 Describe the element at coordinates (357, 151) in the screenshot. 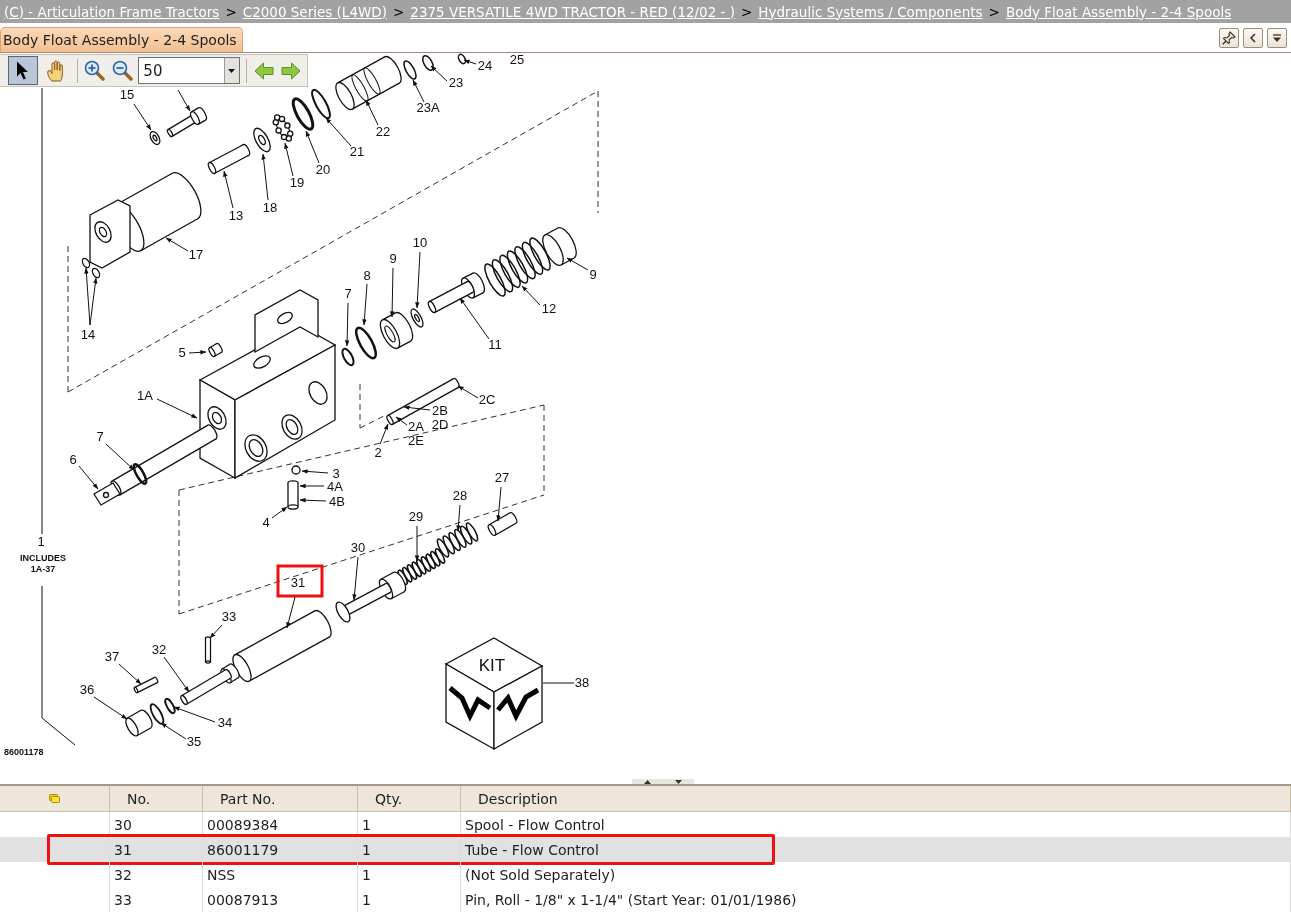

I see `callout-label: 21` at that location.